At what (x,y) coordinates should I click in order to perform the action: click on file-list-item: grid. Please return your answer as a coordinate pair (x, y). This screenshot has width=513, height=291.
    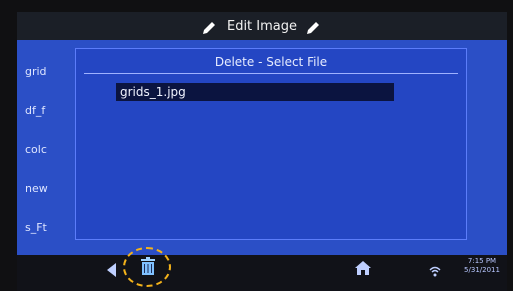
    Looking at the image, I should click on (50, 71).